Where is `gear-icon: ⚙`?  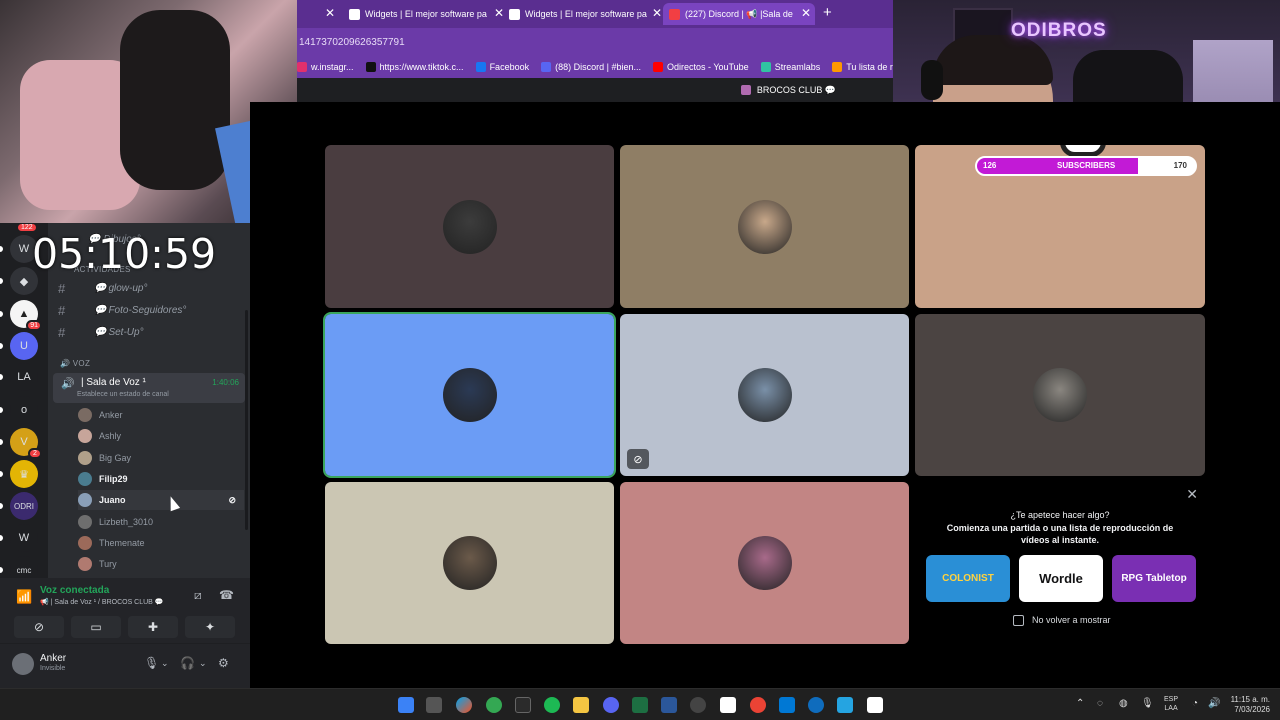
gear-icon: ⚙ is located at coordinates (223, 663).